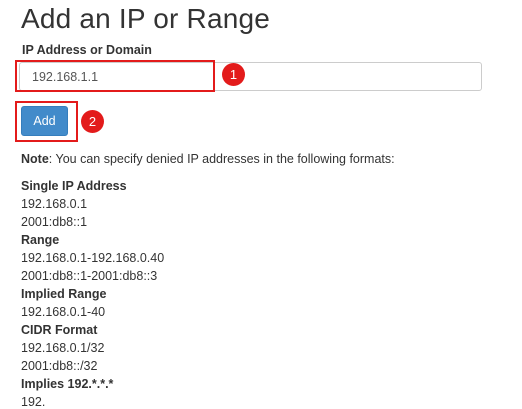 This screenshot has width=522, height=409. I want to click on format-heading: Single IP Address, so click(74, 186).